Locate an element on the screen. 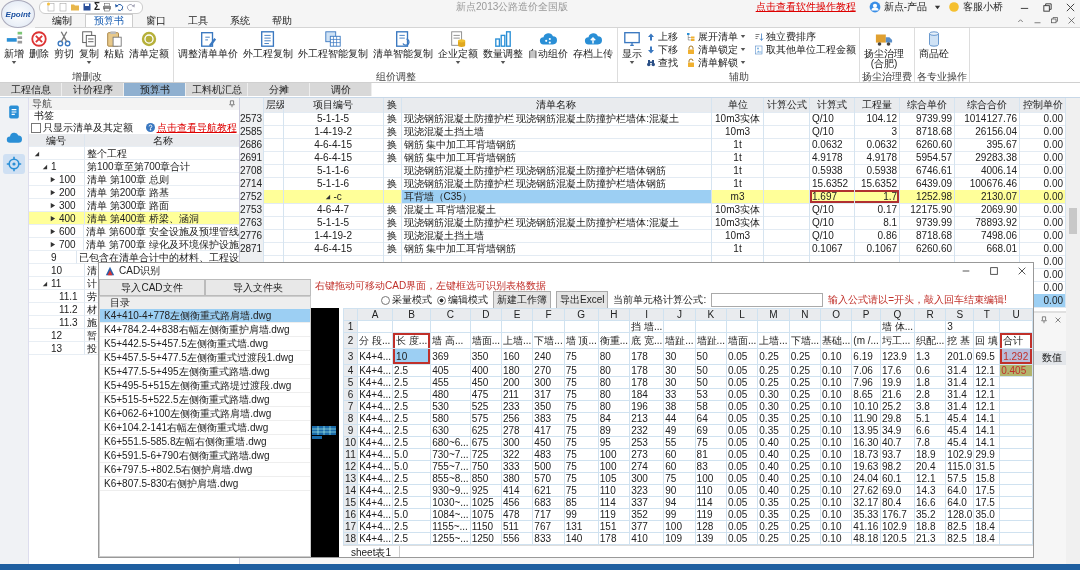 The image size is (1080, 570). sheet-cell: 0.35 is located at coordinates (773, 514).